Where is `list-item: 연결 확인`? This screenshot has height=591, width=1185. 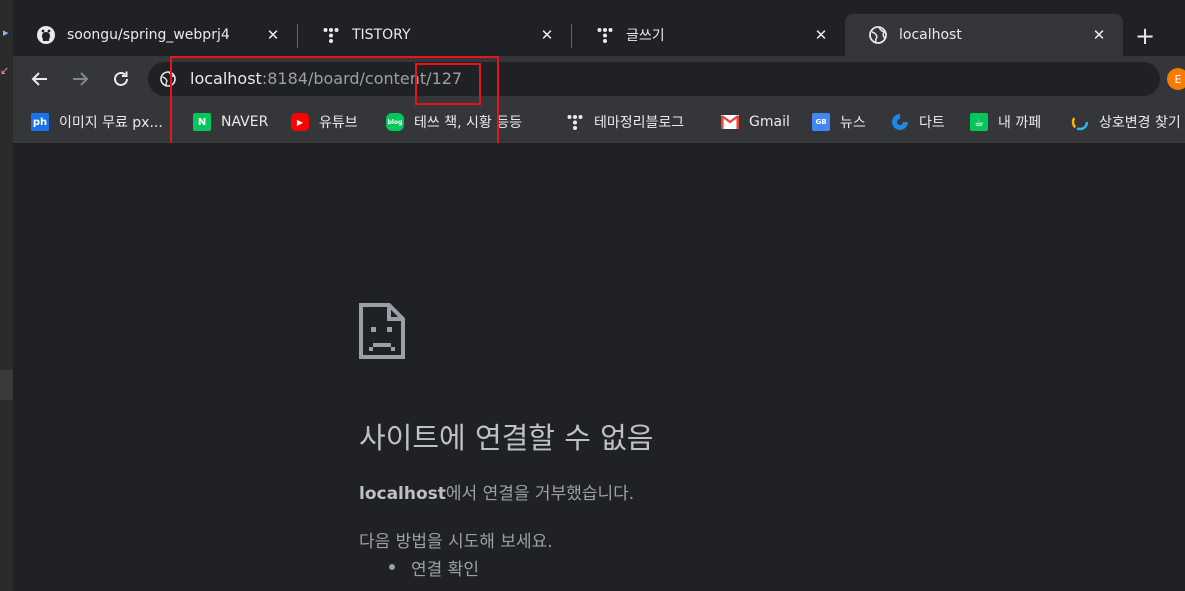 list-item: 연결 확인 is located at coordinates (434, 569).